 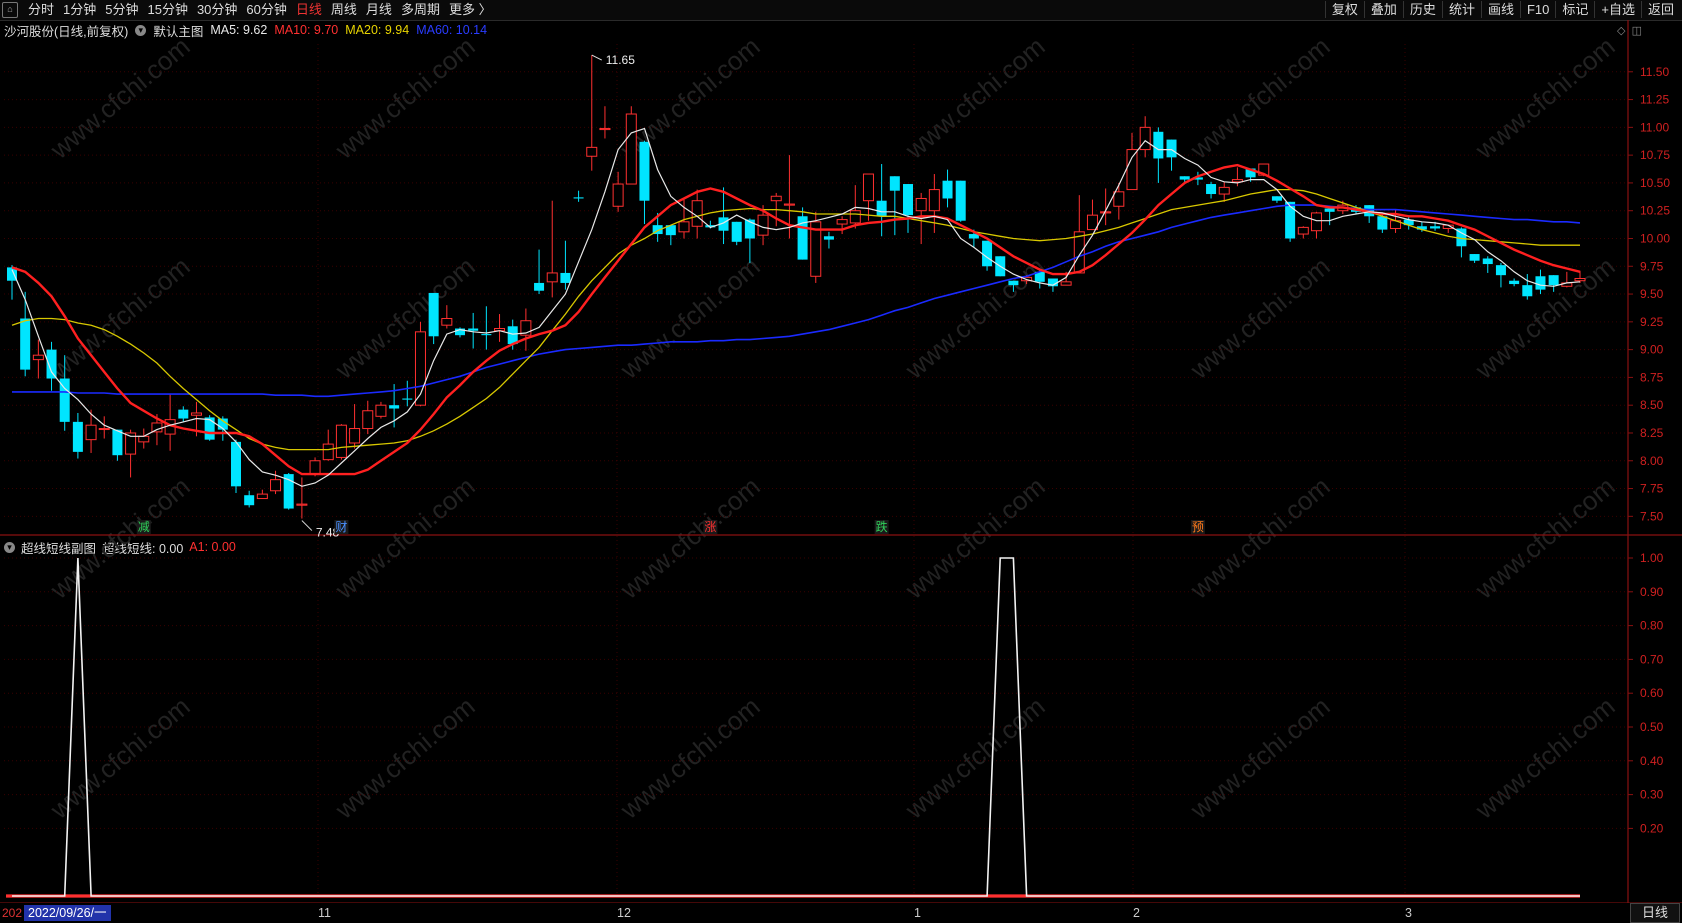 I want to click on event-marker: 减, so click(x=143, y=527).